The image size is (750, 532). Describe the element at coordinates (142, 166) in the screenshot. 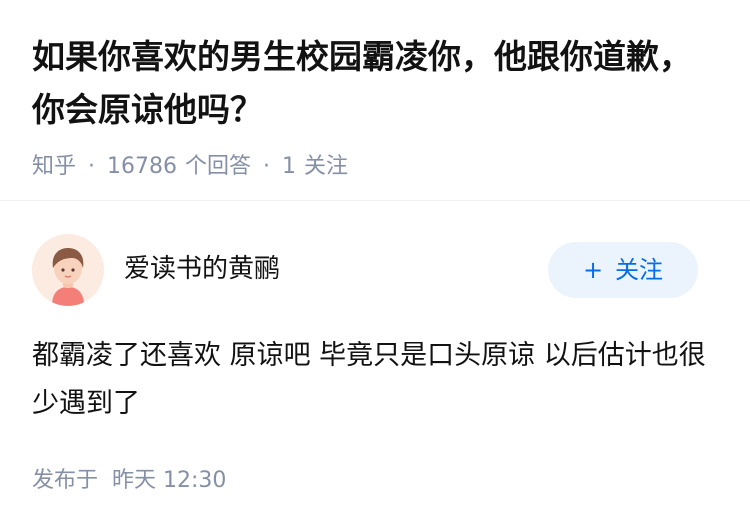

I see `answer-count: 16786` at that location.